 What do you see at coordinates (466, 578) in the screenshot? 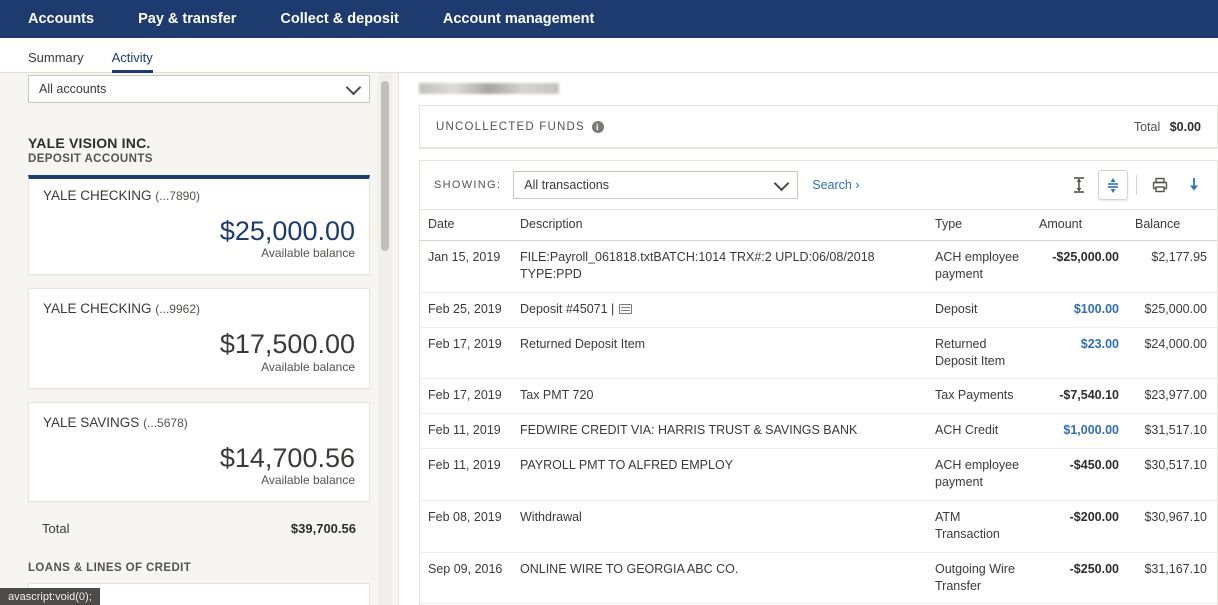
I see `cell-date: Sep 09, 2016` at bounding box center [466, 578].